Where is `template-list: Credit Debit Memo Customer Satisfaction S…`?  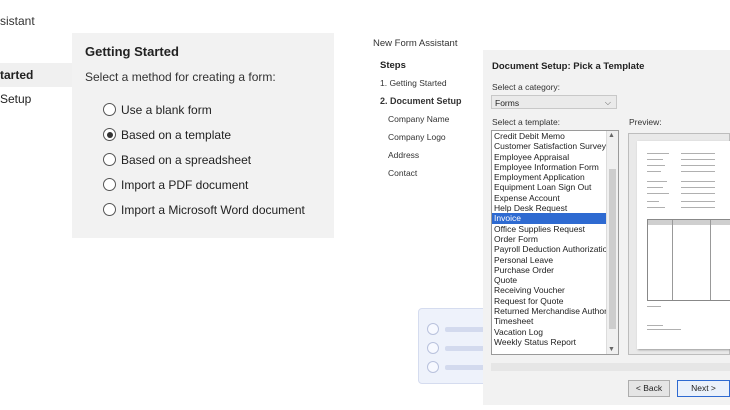 template-list: Credit Debit Memo Customer Satisfaction S… is located at coordinates (555, 239).